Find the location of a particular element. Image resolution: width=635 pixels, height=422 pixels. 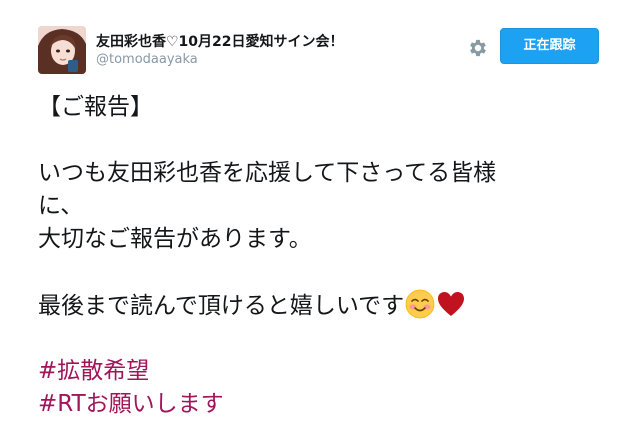

heart-icon is located at coordinates (451, 304).